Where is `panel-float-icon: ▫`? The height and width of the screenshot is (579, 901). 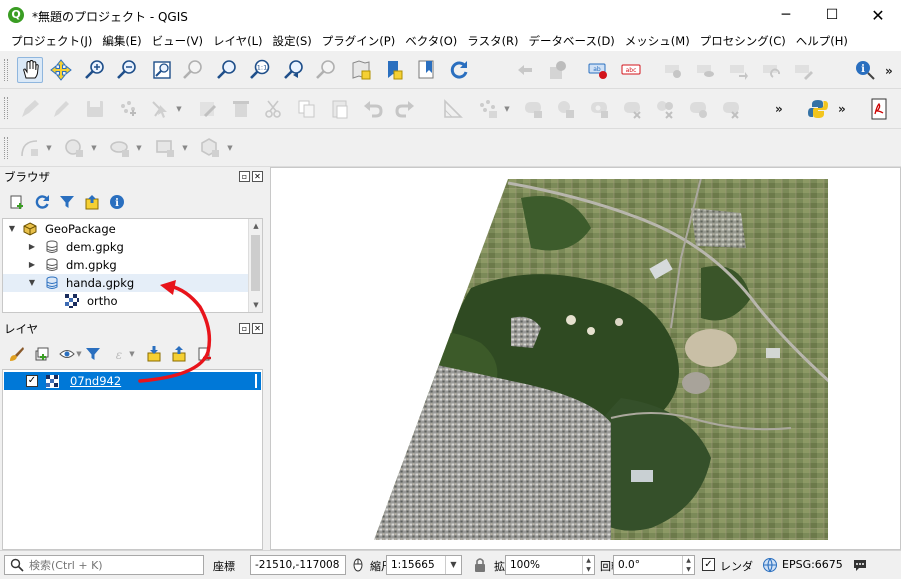
panel-float-icon: ▫ is located at coordinates (244, 328).